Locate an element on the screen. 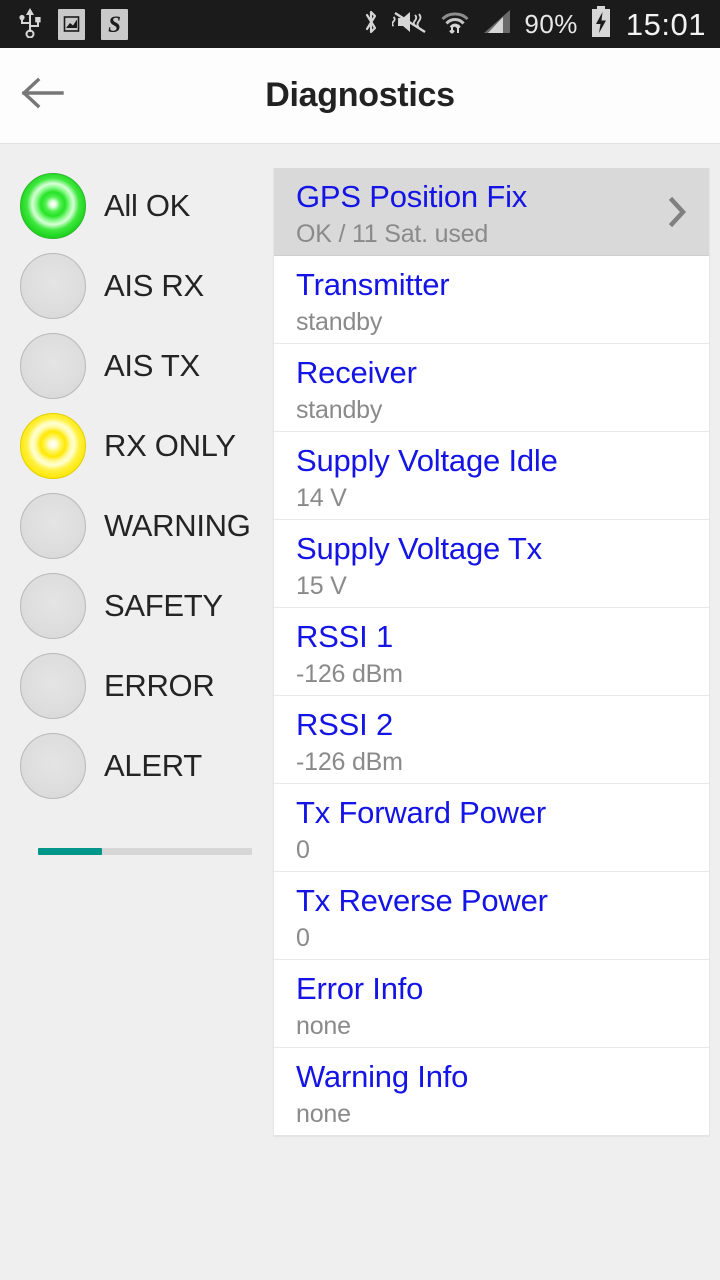  list-row-title: Warning Info is located at coordinates (382, 1076).